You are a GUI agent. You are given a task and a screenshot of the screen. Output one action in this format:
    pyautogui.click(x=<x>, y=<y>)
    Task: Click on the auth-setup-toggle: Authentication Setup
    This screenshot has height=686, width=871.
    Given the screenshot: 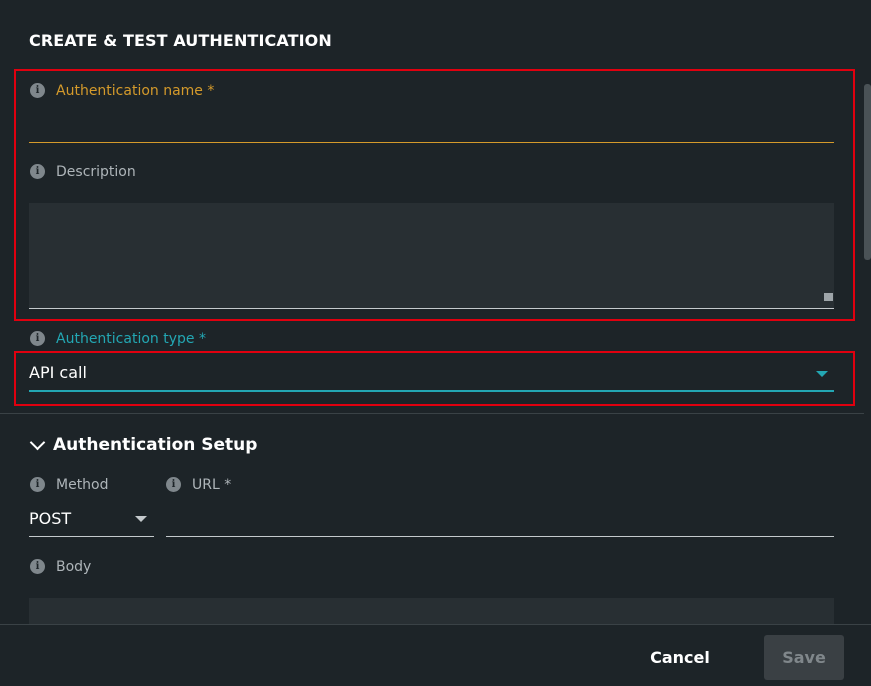 What is the action you would take?
    pyautogui.click(x=143, y=445)
    